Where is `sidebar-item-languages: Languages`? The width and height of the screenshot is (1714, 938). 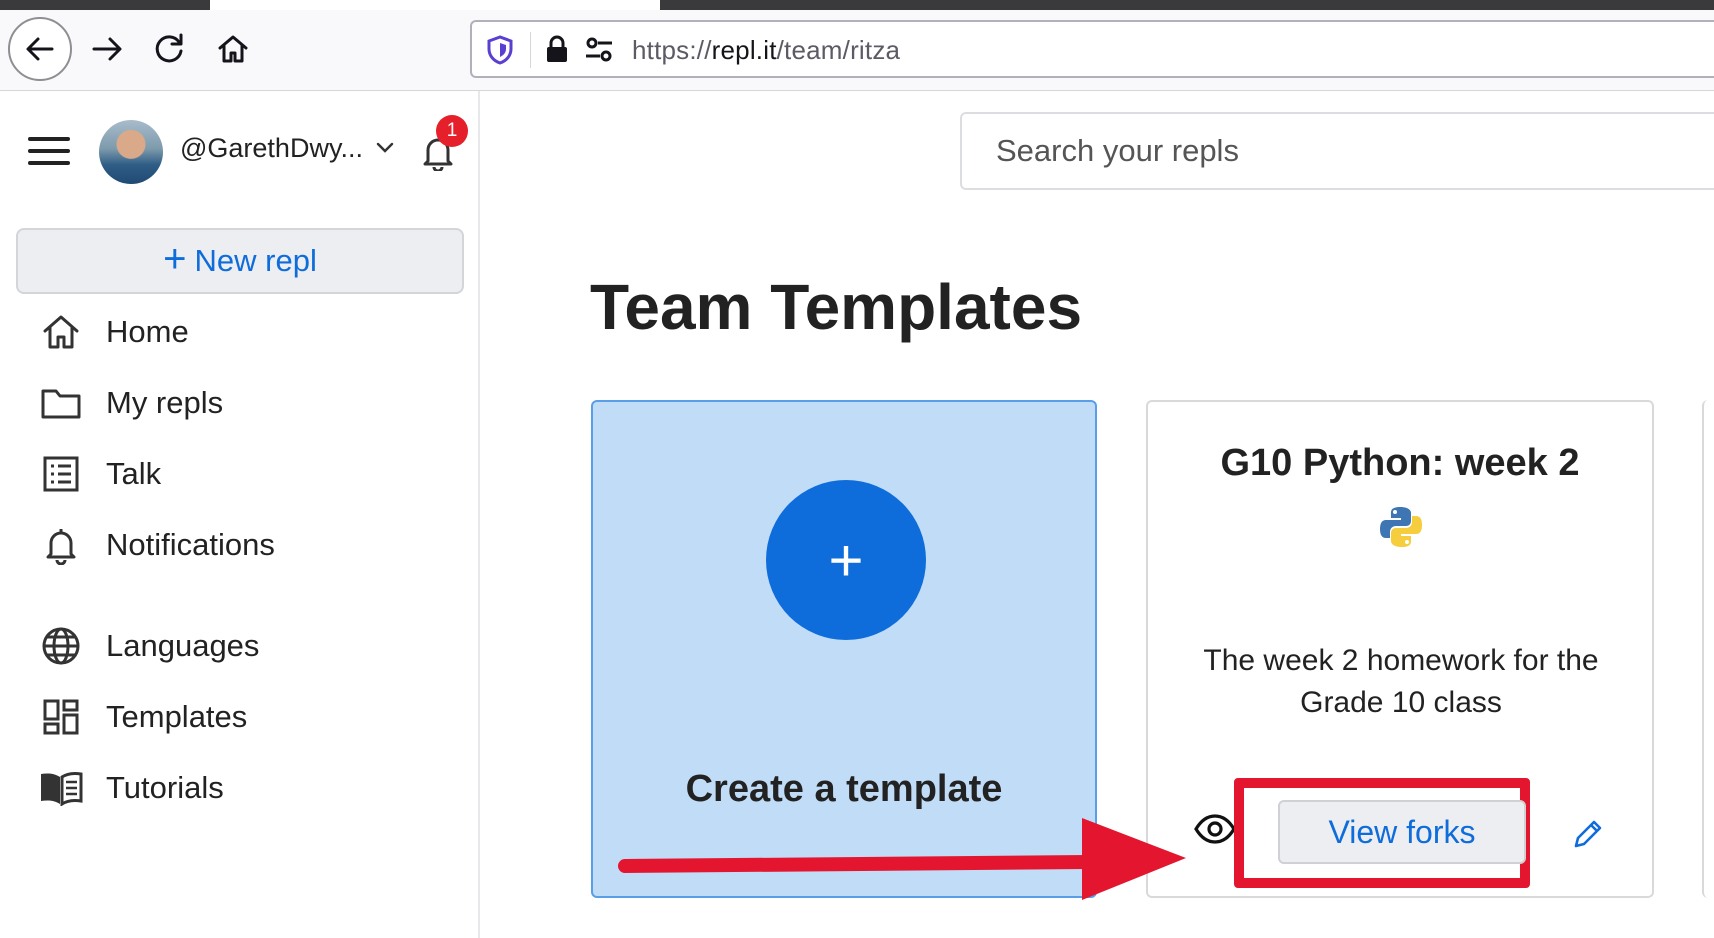 sidebar-item-languages: Languages is located at coordinates (248, 646).